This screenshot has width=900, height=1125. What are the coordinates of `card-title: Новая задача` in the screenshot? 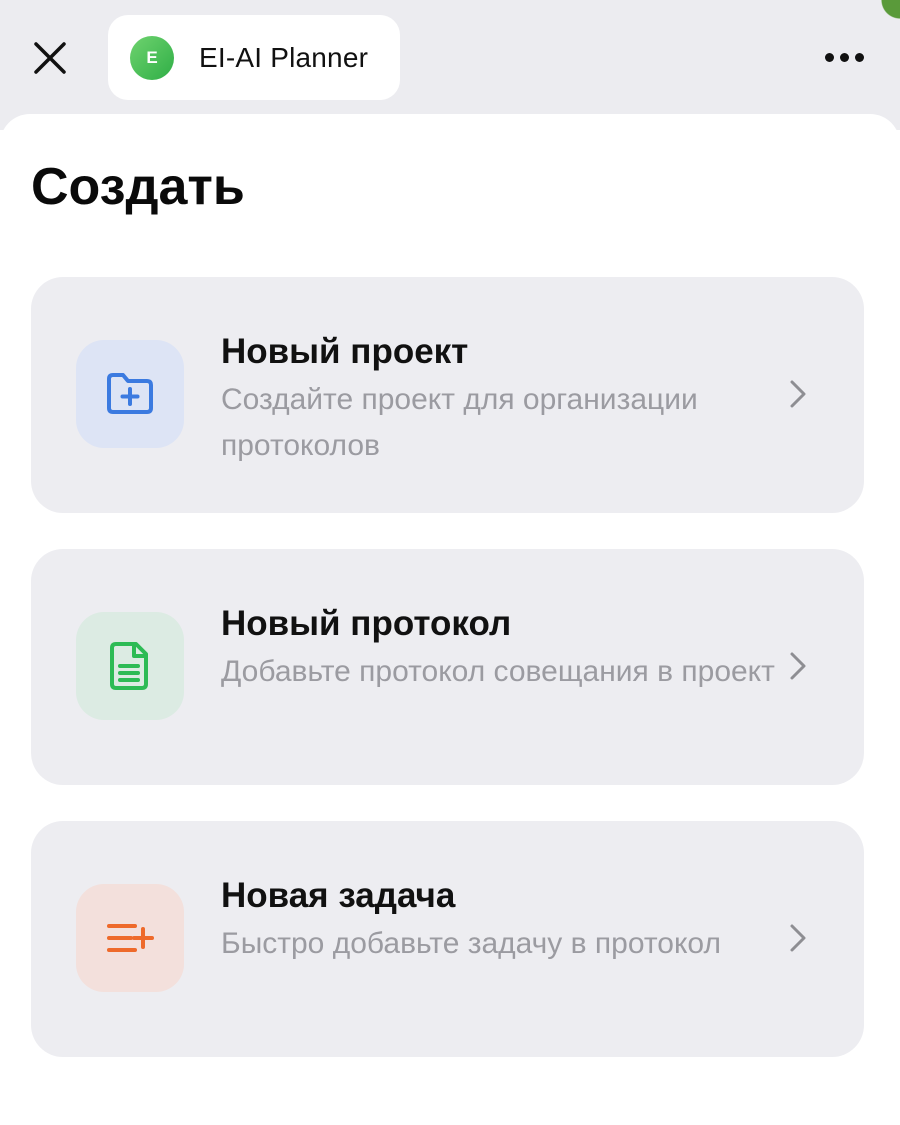 It's located at (338, 895).